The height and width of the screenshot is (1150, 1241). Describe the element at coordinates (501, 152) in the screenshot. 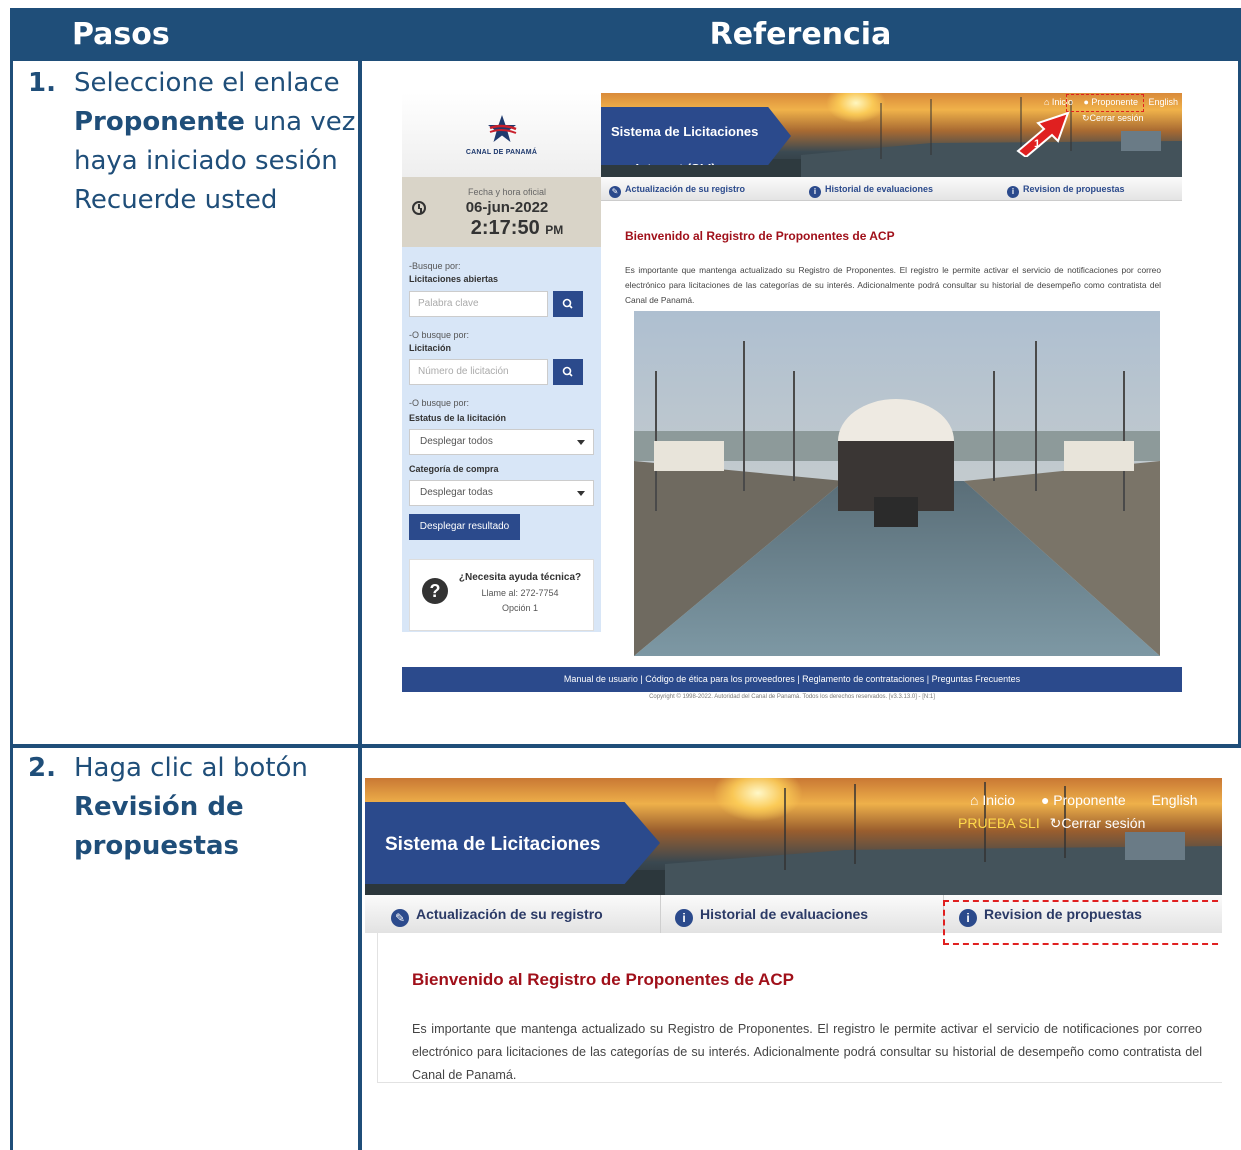

I see `logo-text: CANAL DE PANAMÁ` at that location.